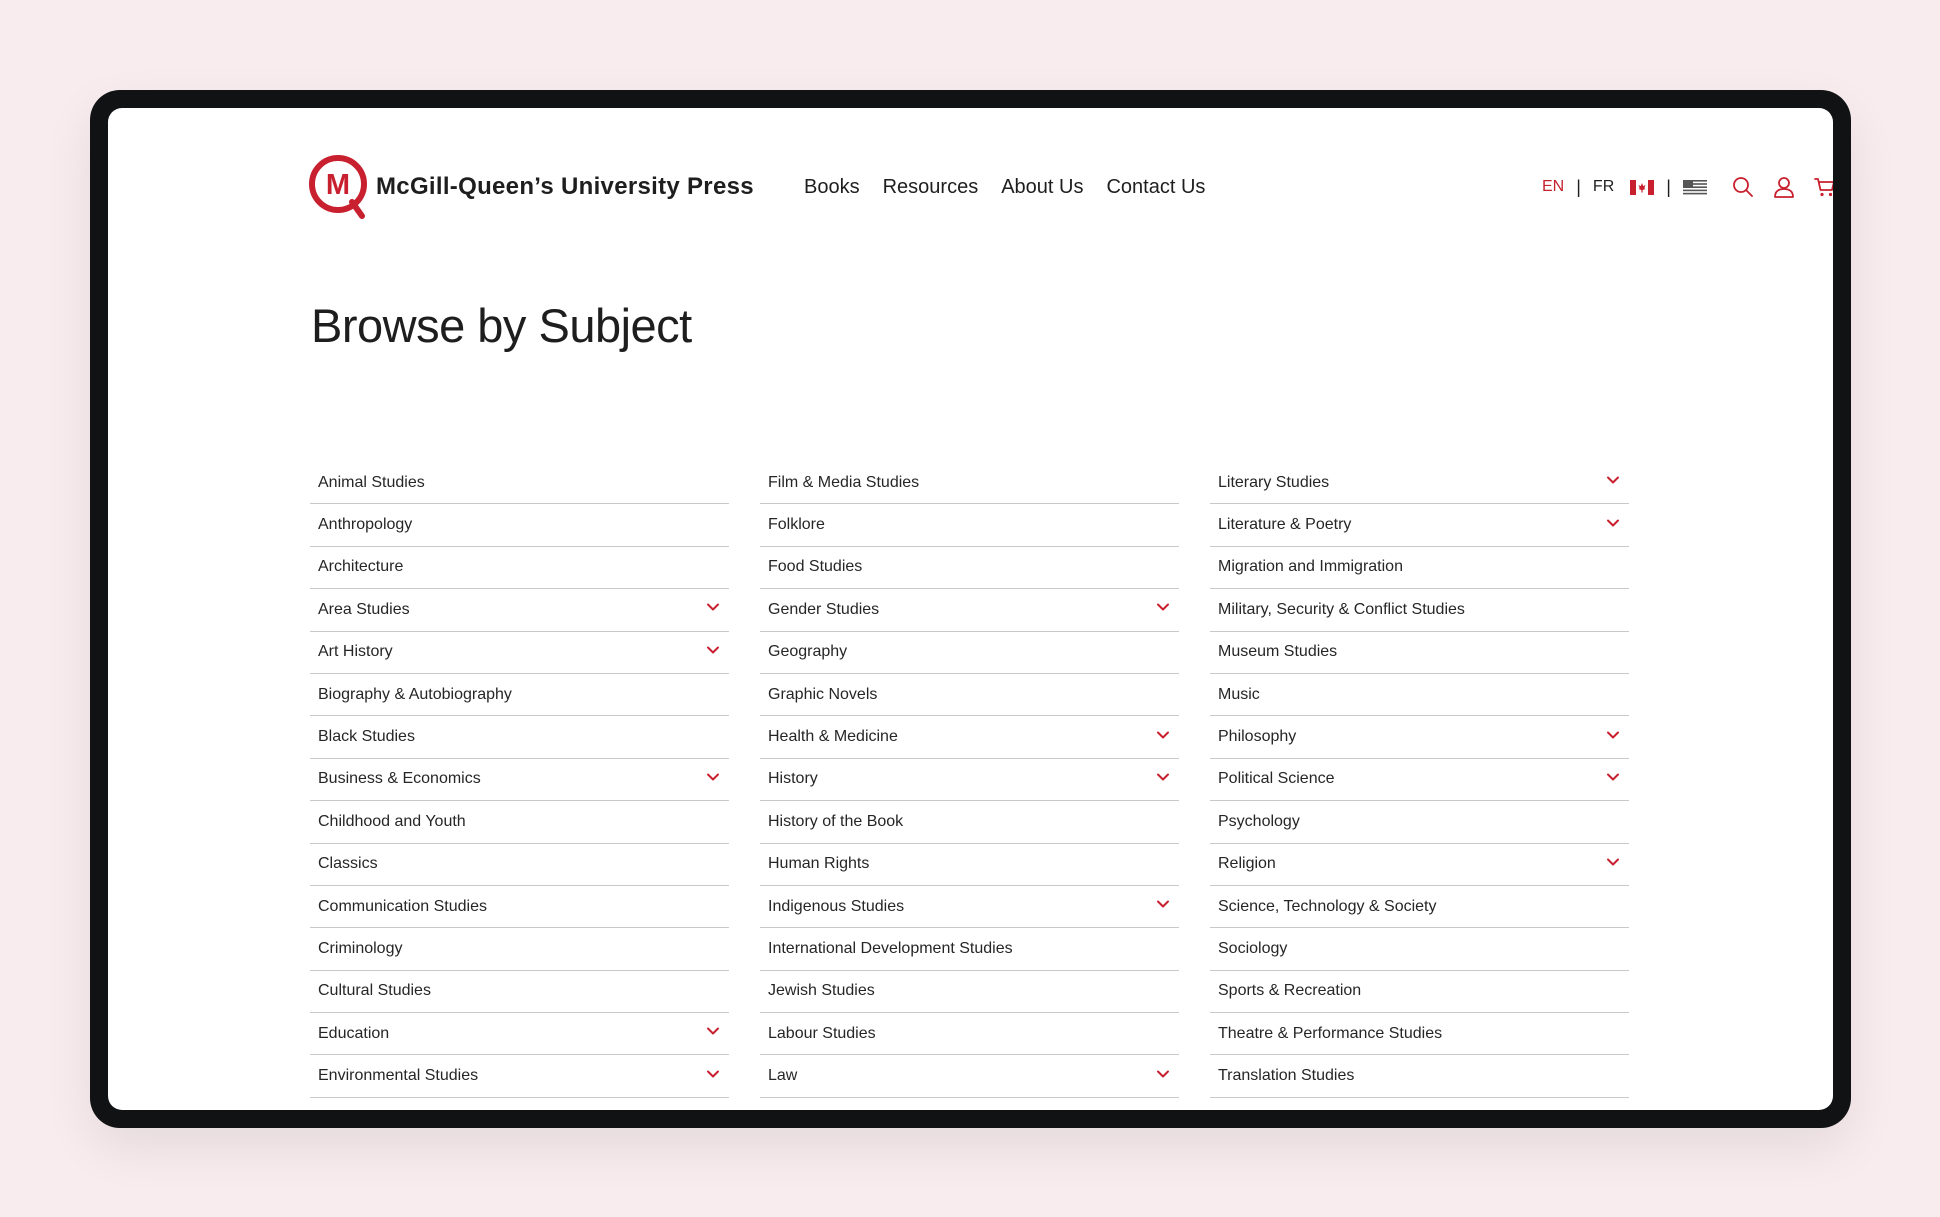  What do you see at coordinates (519, 525) in the screenshot?
I see `subject-item: Anthropology` at bounding box center [519, 525].